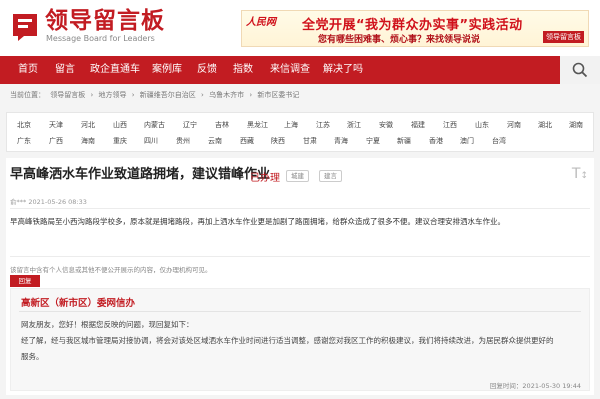 This screenshot has height=399, width=600. I want to click on nav-item-message: 留言, so click(65, 70).